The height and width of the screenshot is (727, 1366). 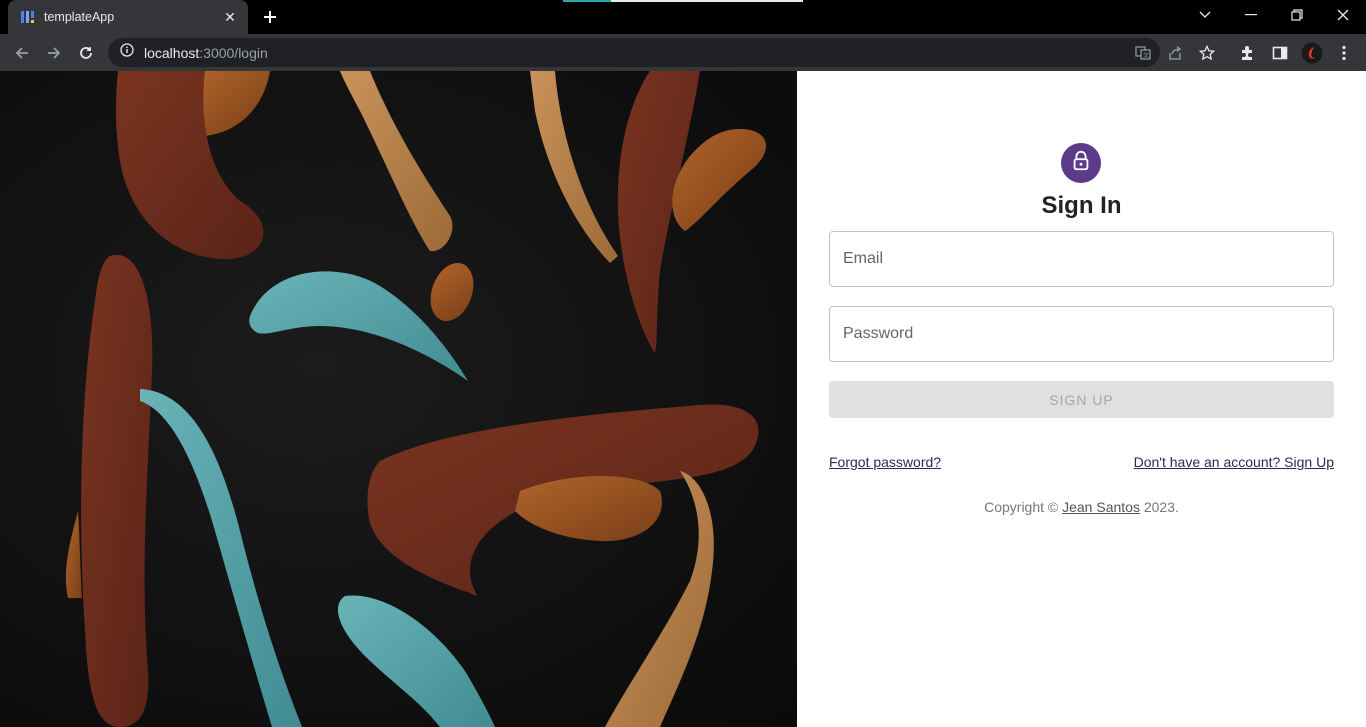 What do you see at coordinates (1101, 507) in the screenshot?
I see `author-link: Jean Santos` at bounding box center [1101, 507].